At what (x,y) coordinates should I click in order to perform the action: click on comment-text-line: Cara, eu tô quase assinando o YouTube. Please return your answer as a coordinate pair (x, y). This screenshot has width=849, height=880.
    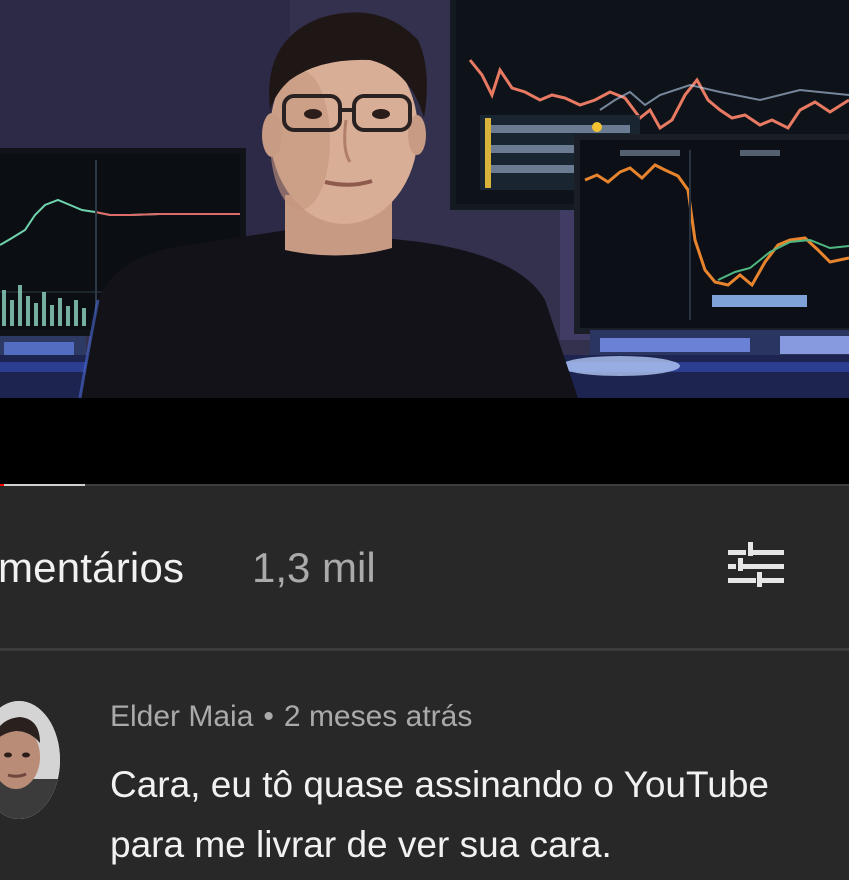
    Looking at the image, I should click on (439, 784).